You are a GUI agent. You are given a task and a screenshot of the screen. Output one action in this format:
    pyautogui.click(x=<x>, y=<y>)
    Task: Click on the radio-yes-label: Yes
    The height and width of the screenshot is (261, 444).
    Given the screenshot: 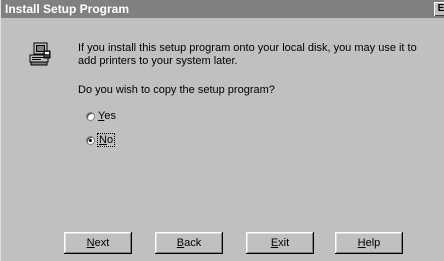 What is the action you would take?
    pyautogui.click(x=107, y=116)
    